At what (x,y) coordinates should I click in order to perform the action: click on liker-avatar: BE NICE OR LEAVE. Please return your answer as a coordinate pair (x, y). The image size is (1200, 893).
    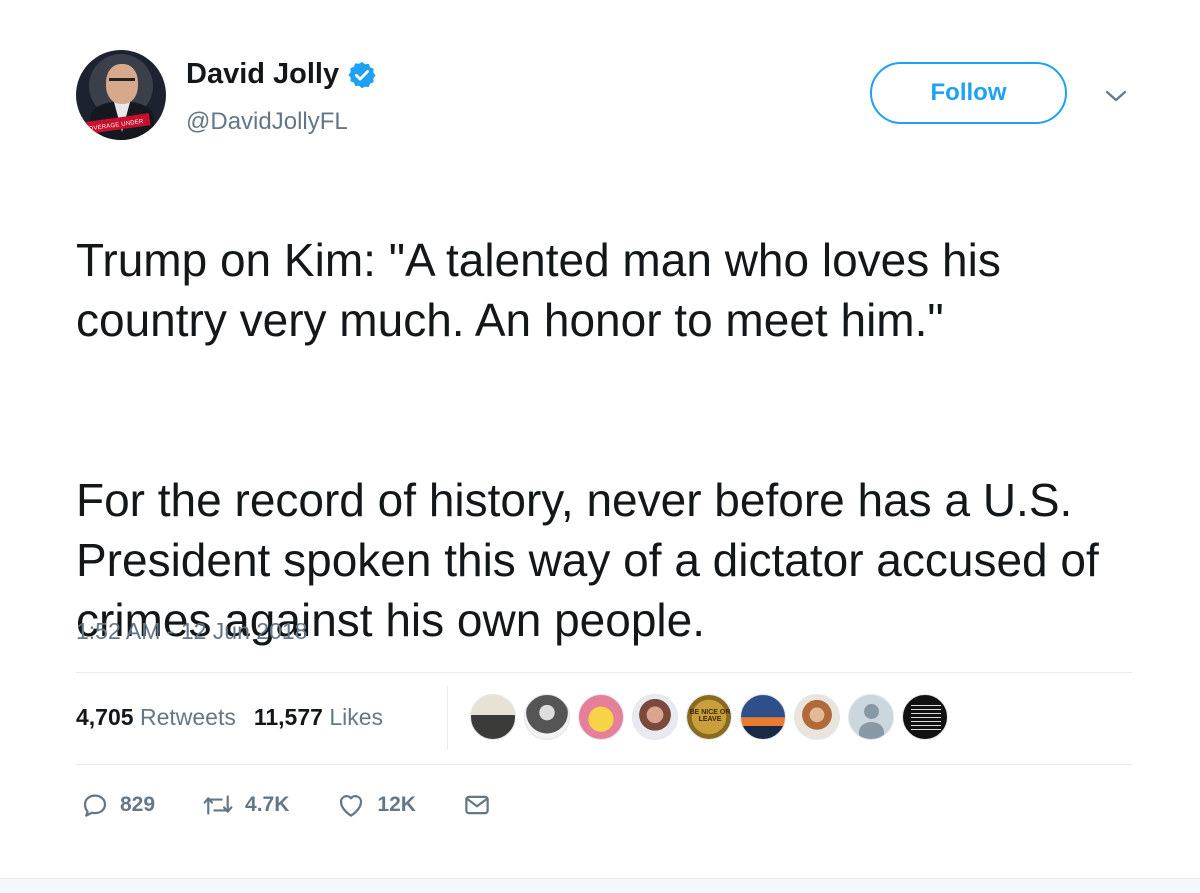
    Looking at the image, I should click on (709, 717).